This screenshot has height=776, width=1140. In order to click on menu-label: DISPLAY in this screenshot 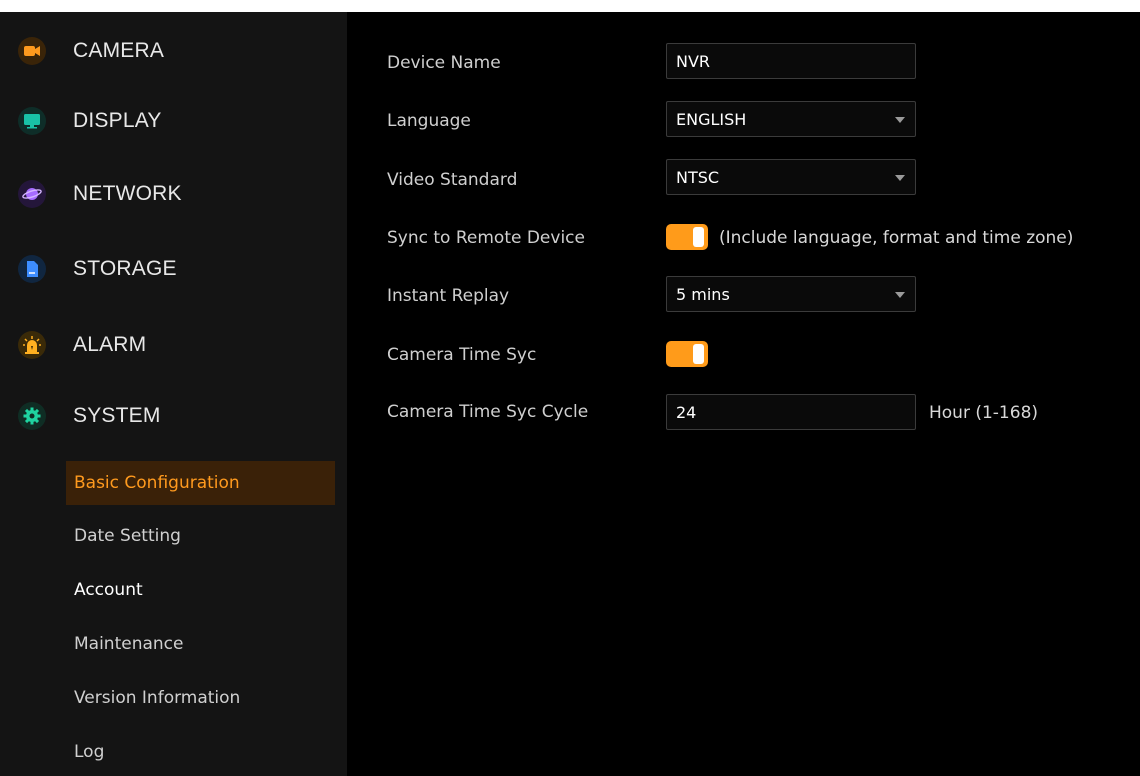, I will do `click(117, 120)`.